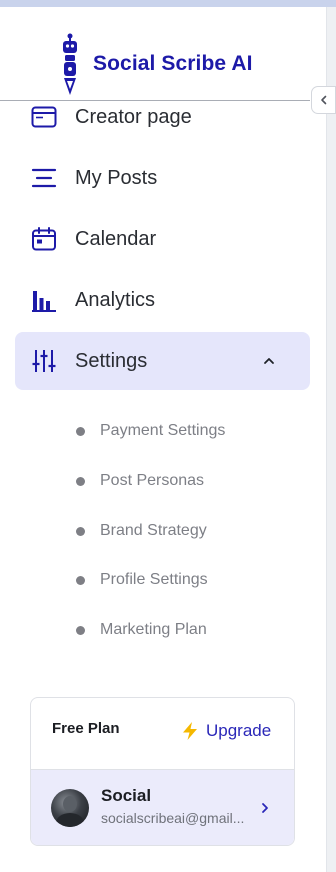 This screenshot has width=336, height=872. What do you see at coordinates (111, 360) in the screenshot?
I see `nav-item-label: Settings` at bounding box center [111, 360].